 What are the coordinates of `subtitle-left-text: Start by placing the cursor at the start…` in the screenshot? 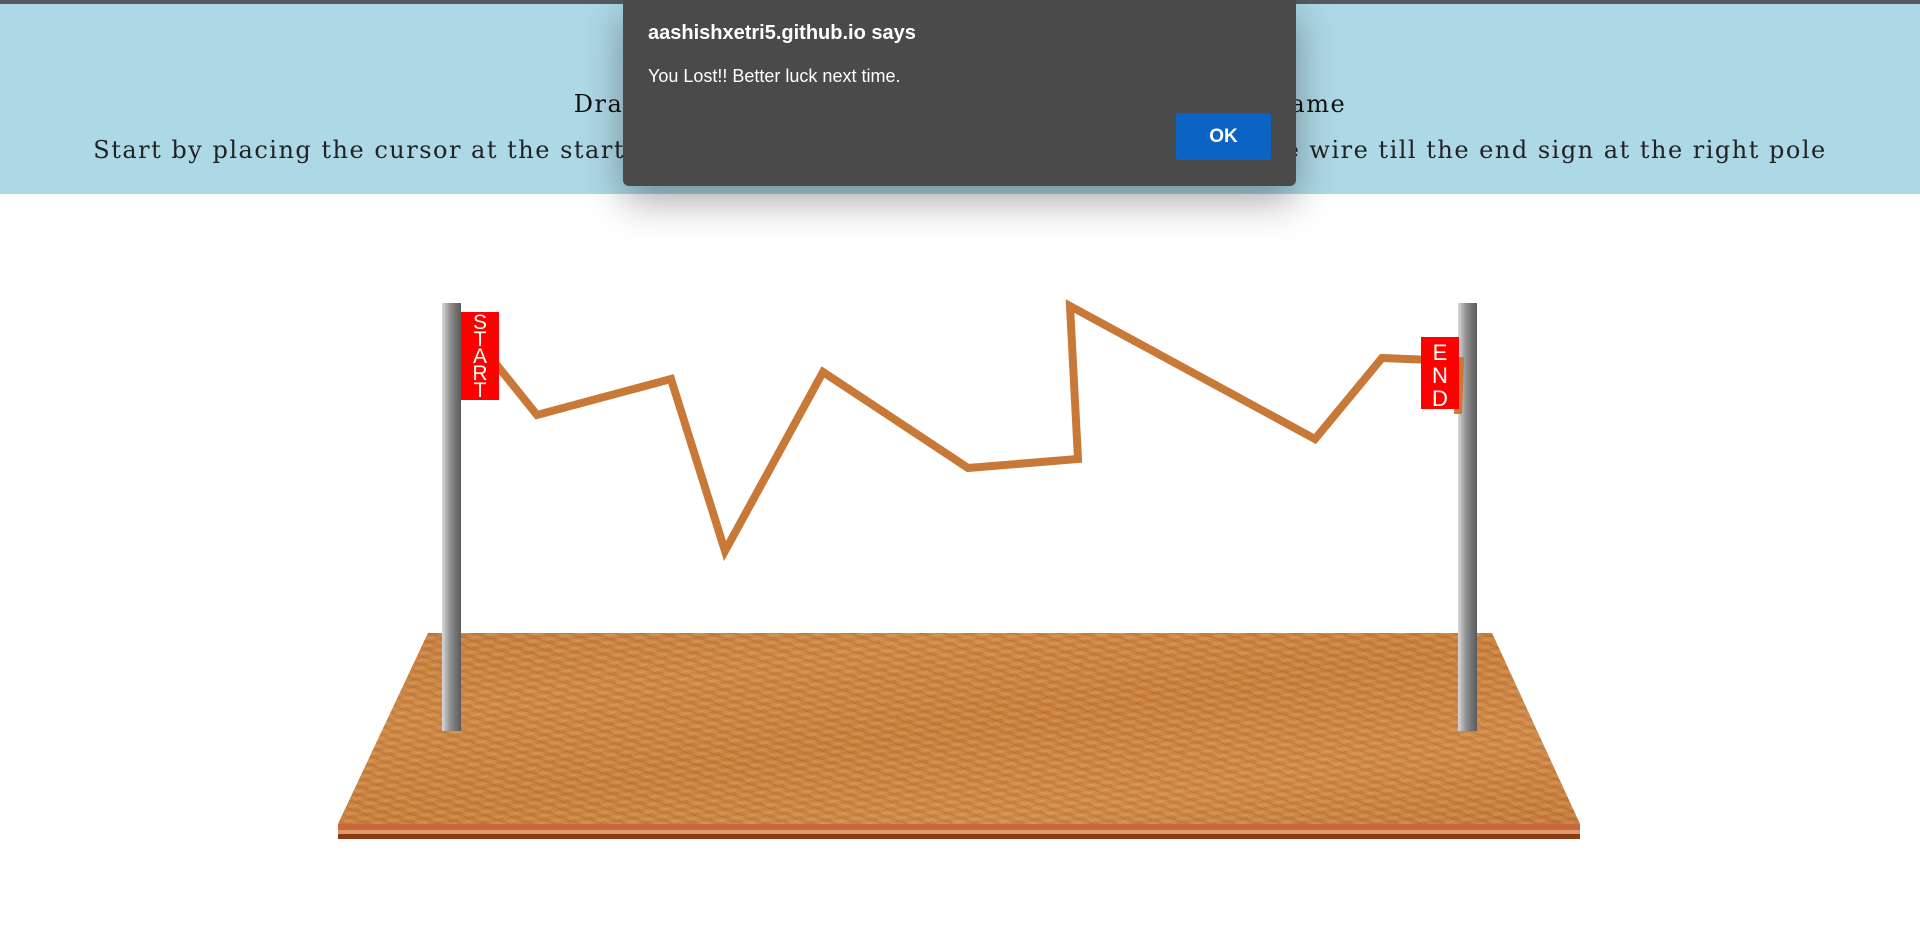 It's located at (364, 150).